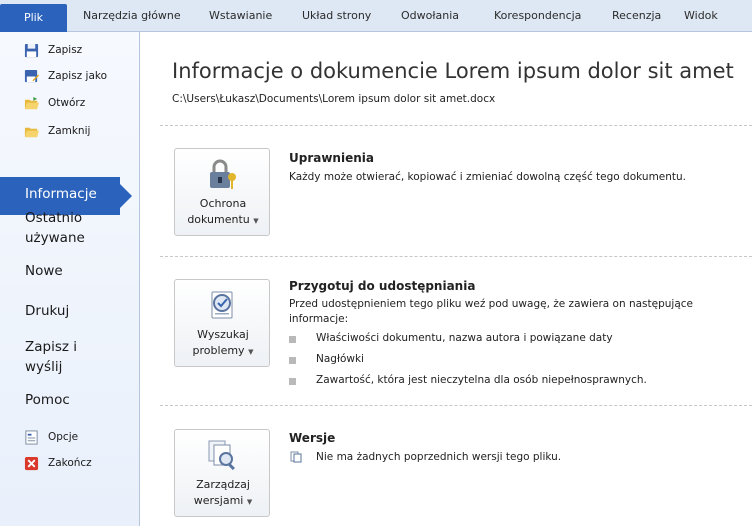  What do you see at coordinates (319, 319) in the screenshot?
I see `prepare-sharing-text-2: informacje:` at bounding box center [319, 319].